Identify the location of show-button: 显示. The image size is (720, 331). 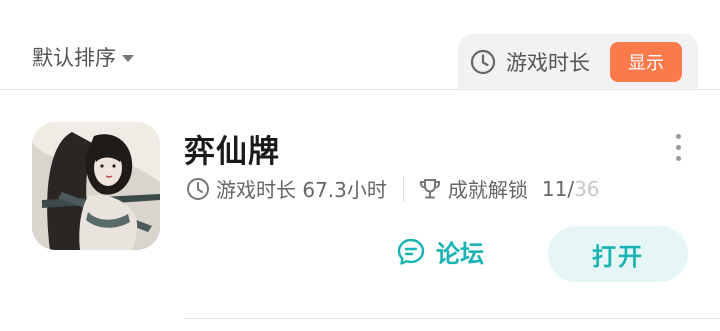
(646, 62).